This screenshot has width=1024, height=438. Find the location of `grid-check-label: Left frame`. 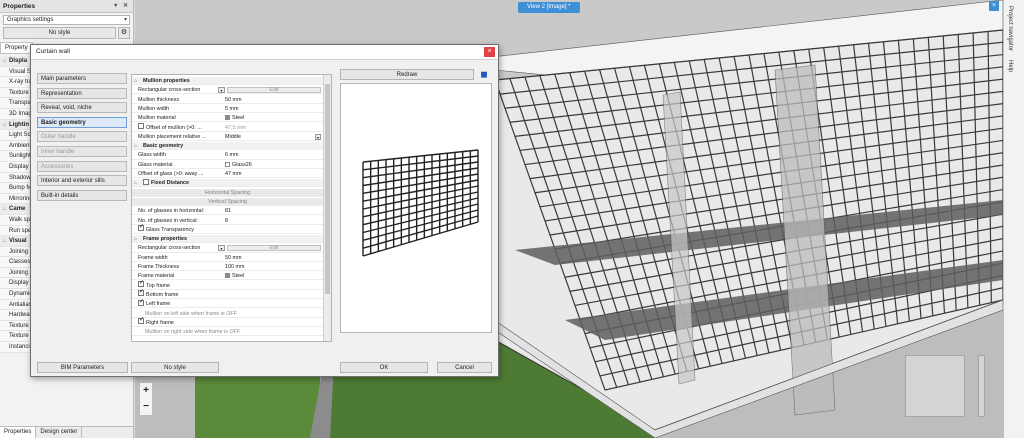

grid-check-label: Left frame is located at coordinates (154, 303).